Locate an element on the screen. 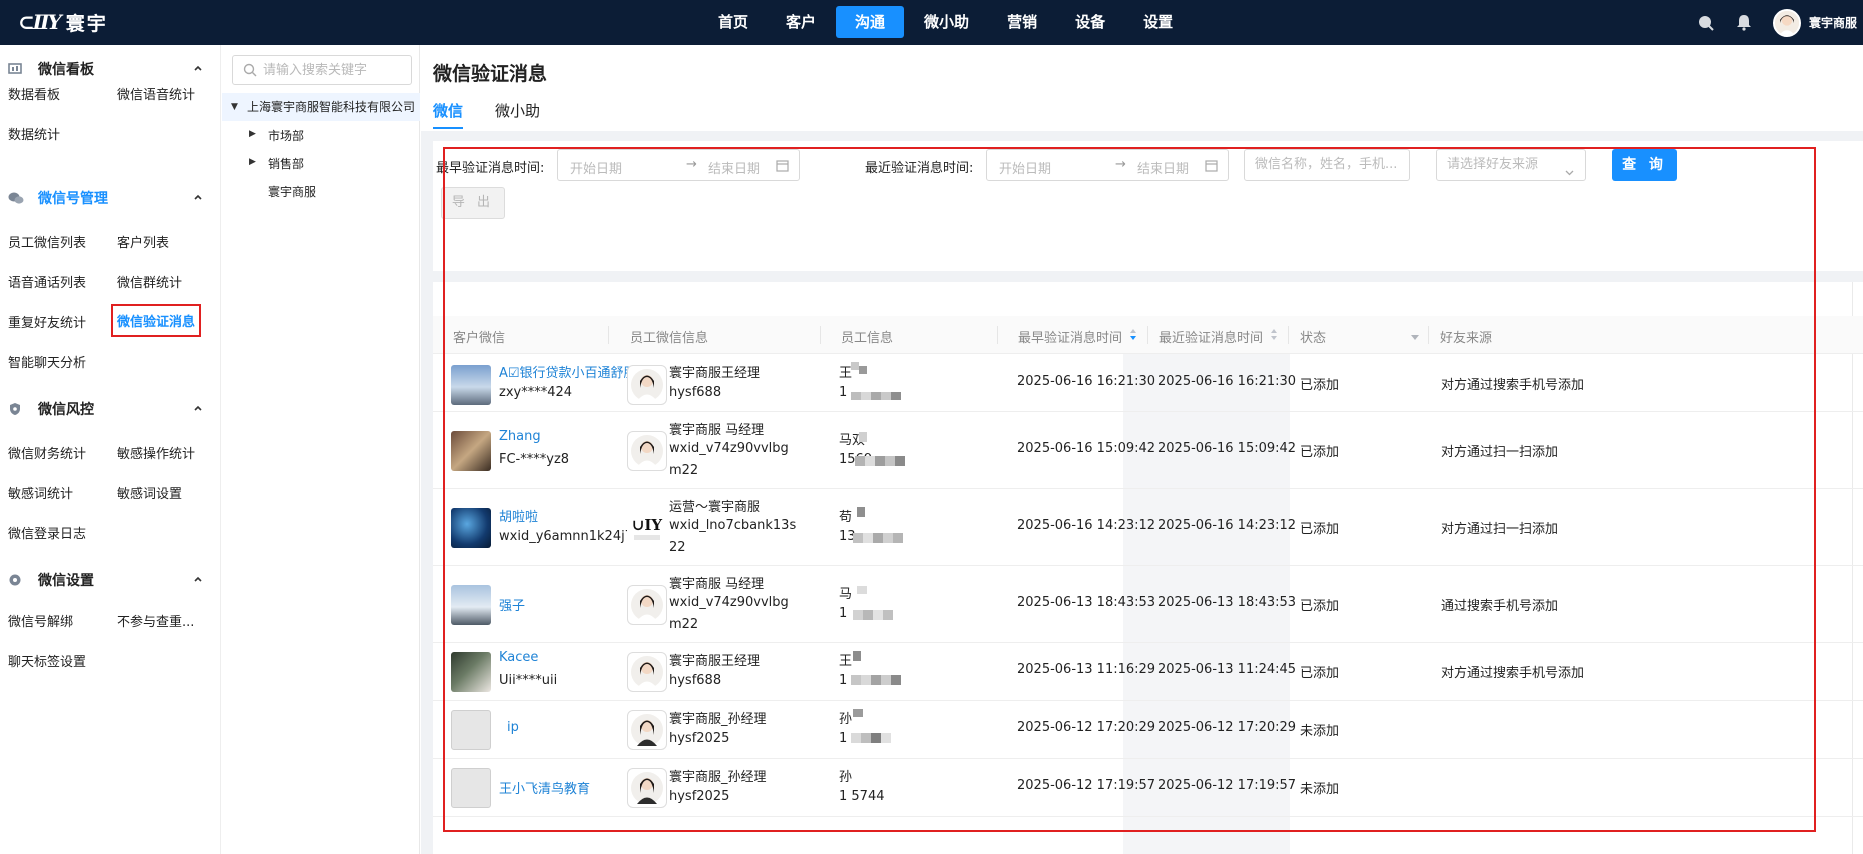 The image size is (1863, 854). menu-group-wechat-management: 微信号管理 is located at coordinates (110, 198).